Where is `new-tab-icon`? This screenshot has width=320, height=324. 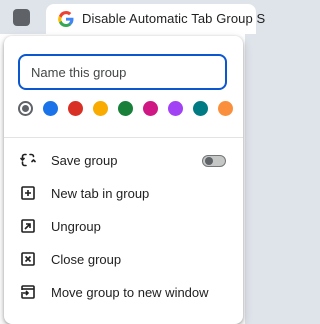
new-tab-icon is located at coordinates (28, 193).